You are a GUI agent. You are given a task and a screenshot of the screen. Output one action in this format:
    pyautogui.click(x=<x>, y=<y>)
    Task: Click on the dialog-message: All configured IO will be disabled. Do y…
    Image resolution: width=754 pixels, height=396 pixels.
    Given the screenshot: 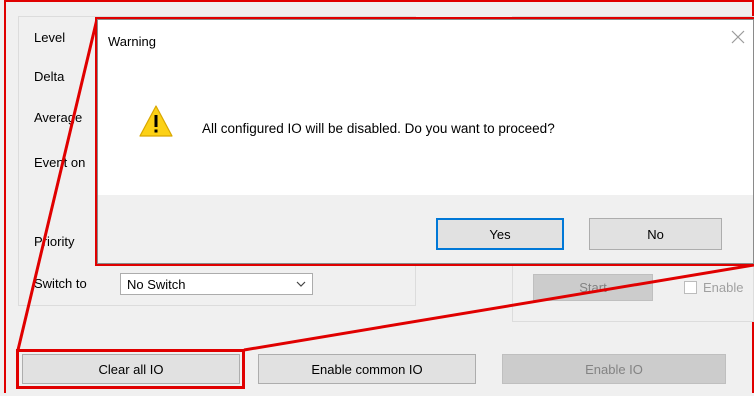 What is the action you would take?
    pyautogui.click(x=378, y=128)
    